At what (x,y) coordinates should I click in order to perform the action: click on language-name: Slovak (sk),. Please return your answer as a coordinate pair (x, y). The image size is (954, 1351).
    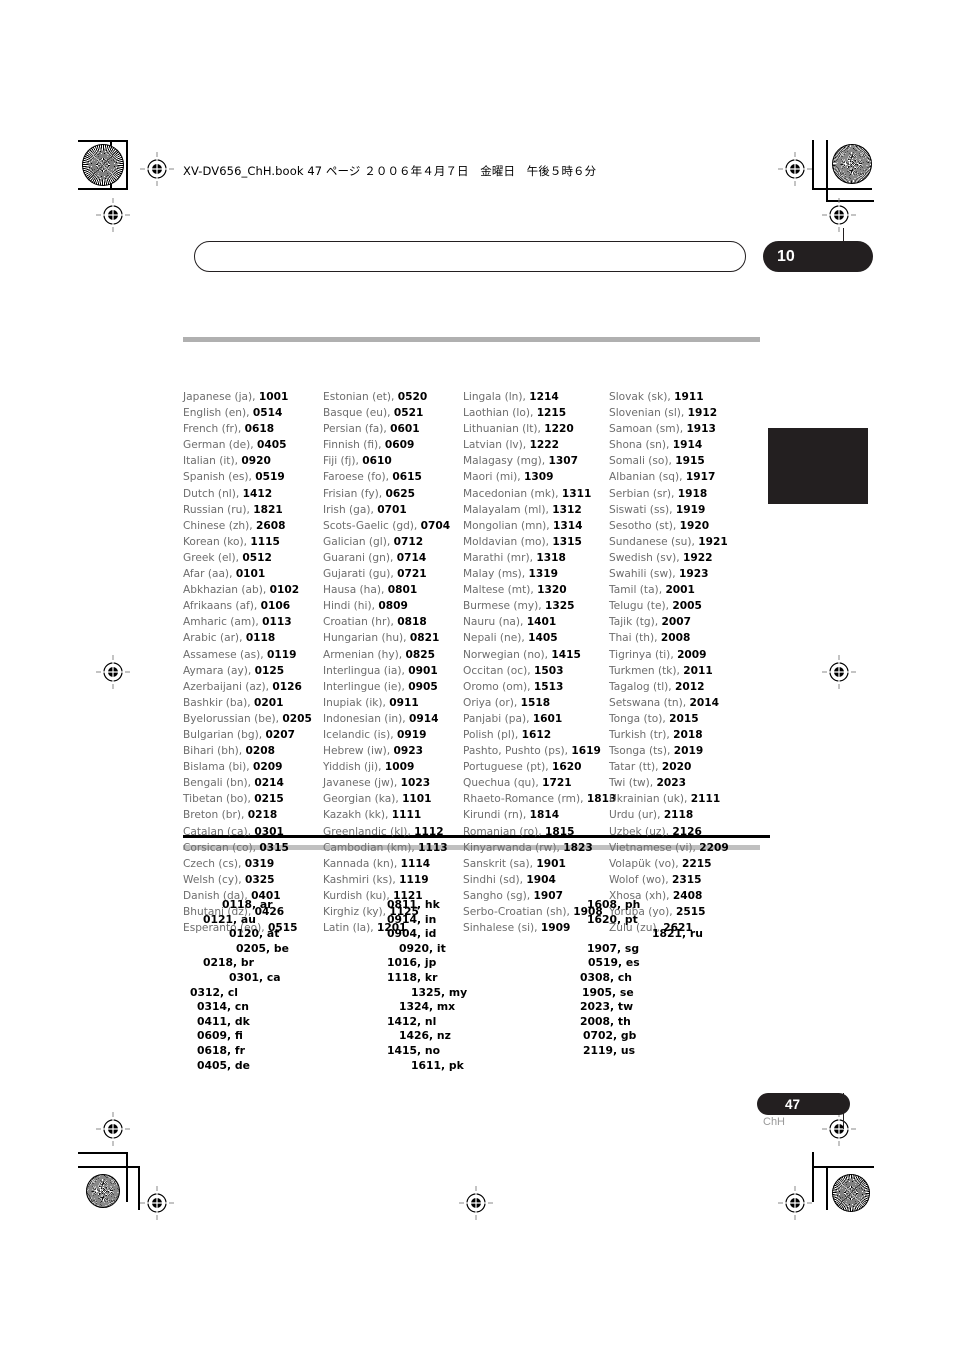
    Looking at the image, I should click on (642, 397).